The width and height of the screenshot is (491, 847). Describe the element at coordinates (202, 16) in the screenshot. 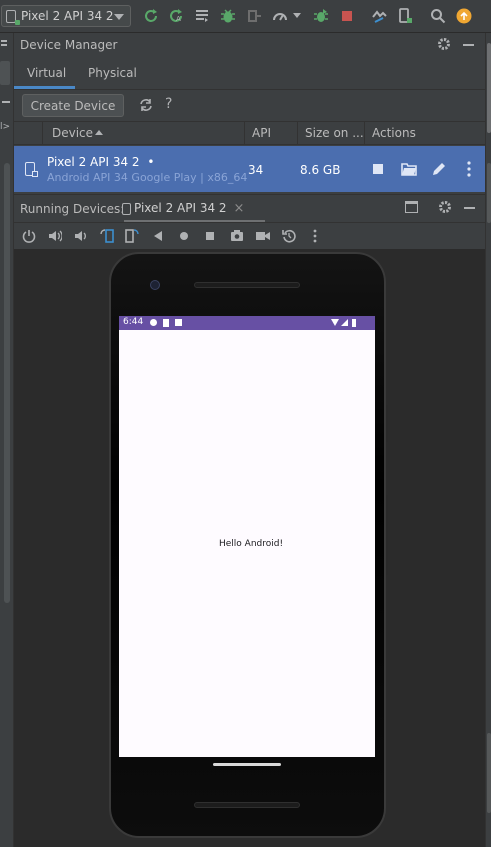

I see `logcat-icon` at that location.